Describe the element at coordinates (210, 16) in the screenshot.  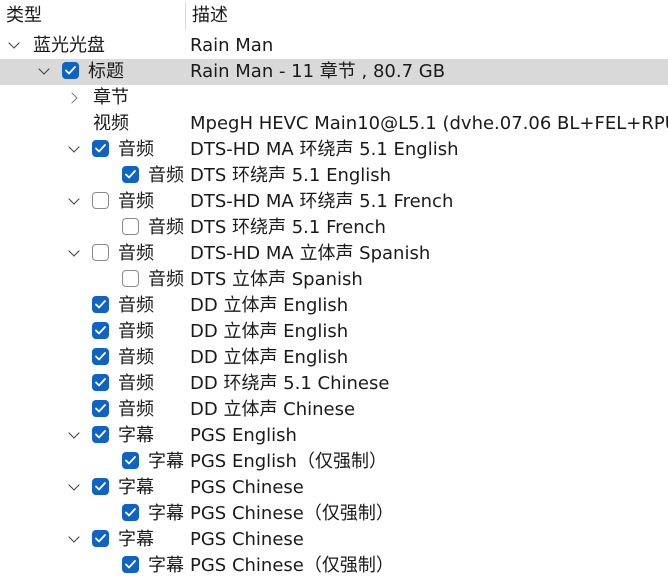
I see `column-header-description: 描述` at that location.